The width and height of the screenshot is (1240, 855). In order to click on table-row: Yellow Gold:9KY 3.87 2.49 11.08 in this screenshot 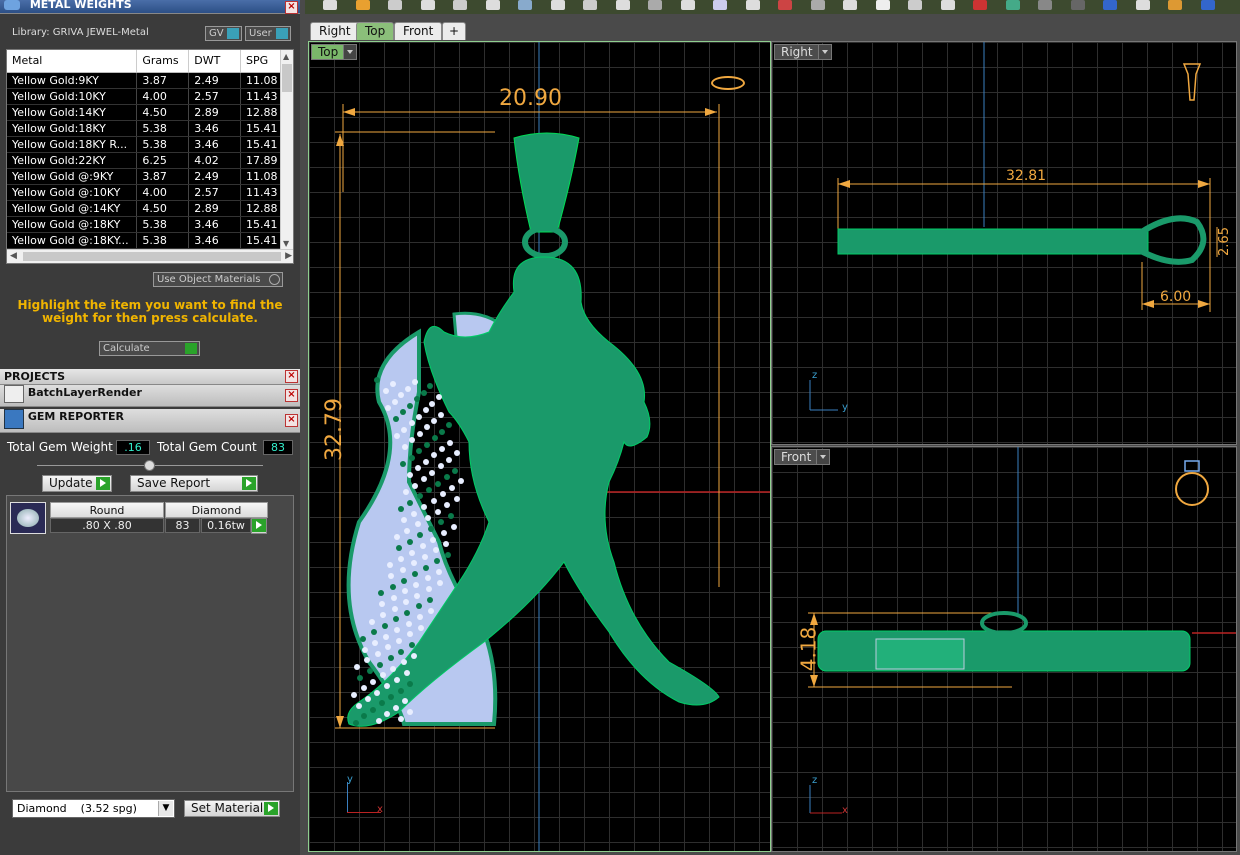, I will do `click(144, 80)`.